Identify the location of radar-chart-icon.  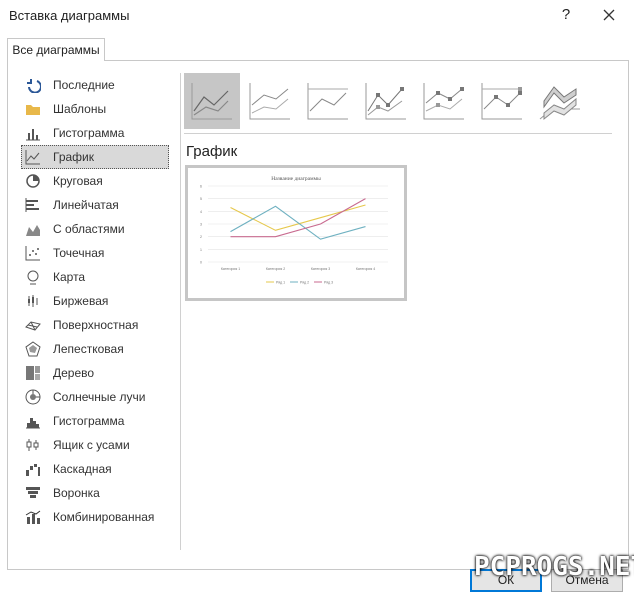
(33, 349).